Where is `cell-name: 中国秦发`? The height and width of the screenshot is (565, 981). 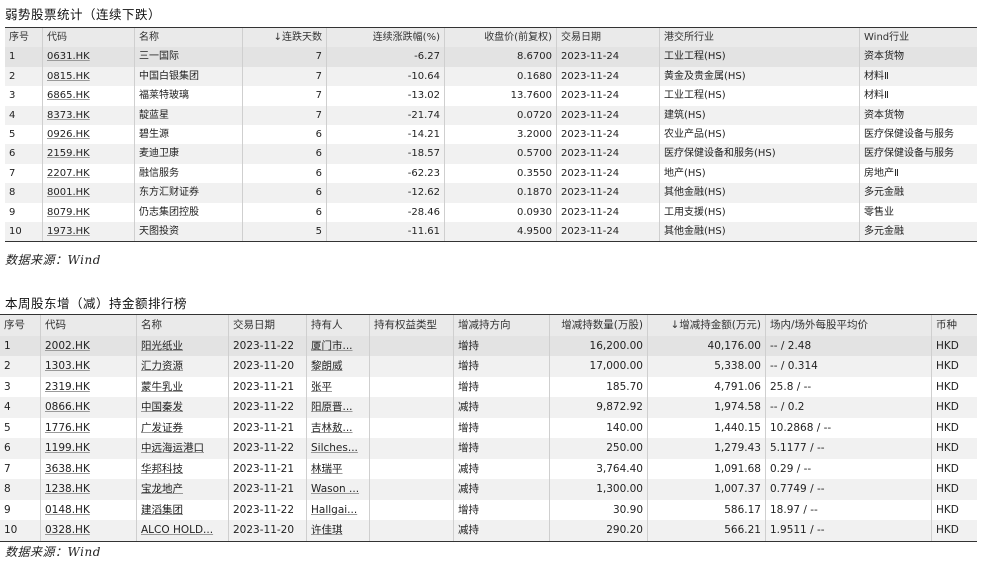 cell-name: 中国秦发 is located at coordinates (183, 407).